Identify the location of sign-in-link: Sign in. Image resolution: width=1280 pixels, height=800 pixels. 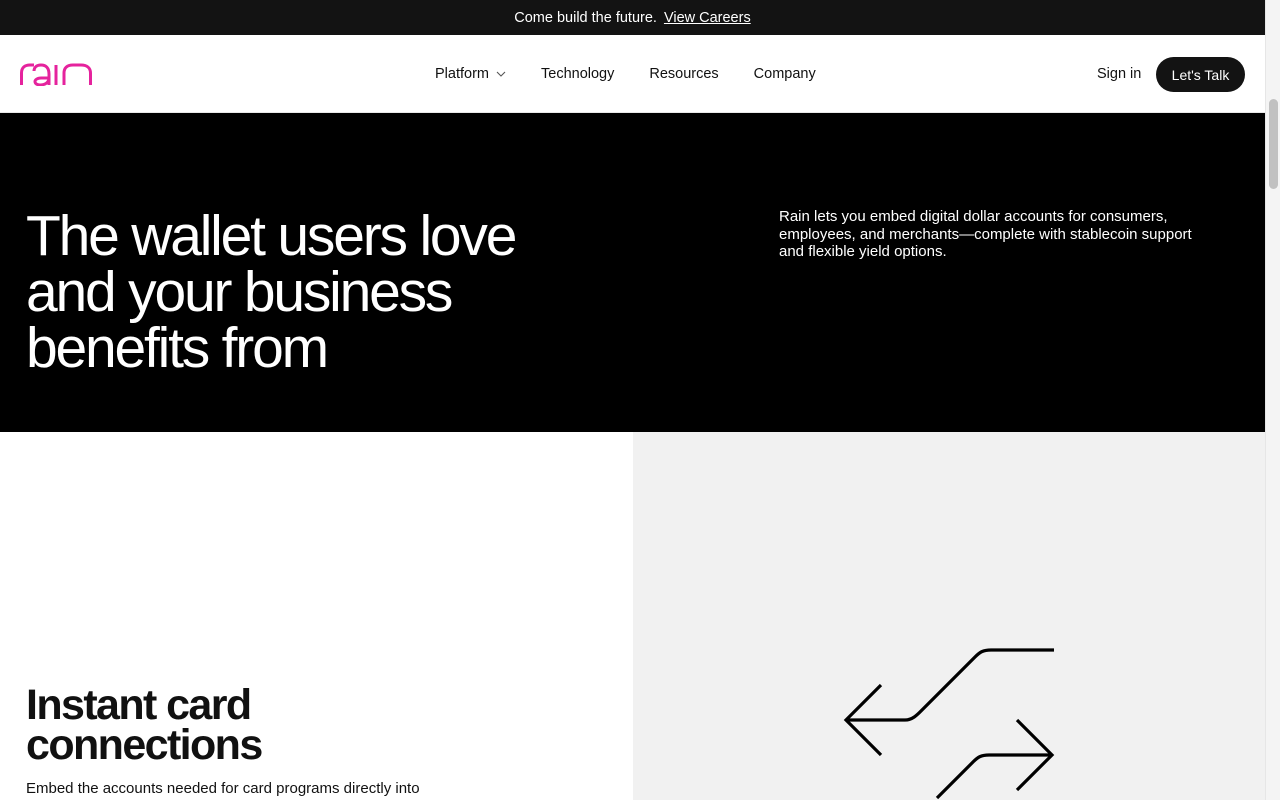
(1119, 74).